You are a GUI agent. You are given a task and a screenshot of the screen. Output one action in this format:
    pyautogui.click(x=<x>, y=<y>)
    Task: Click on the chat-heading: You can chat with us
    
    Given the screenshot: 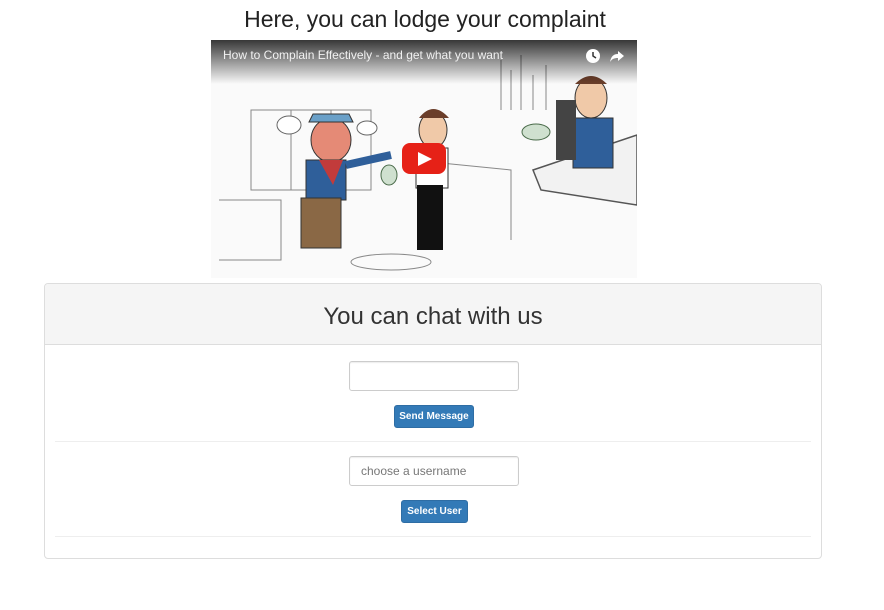 What is the action you would take?
    pyautogui.click(x=433, y=316)
    